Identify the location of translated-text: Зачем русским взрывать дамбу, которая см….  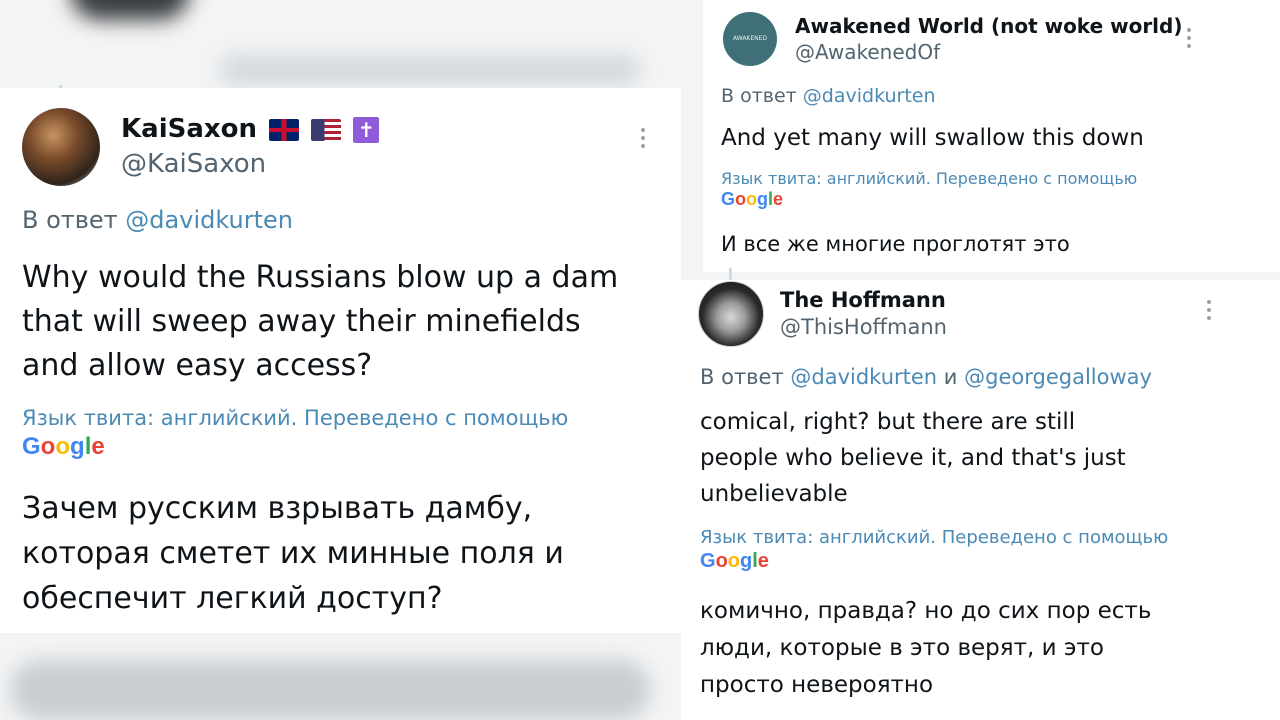
(293, 553).